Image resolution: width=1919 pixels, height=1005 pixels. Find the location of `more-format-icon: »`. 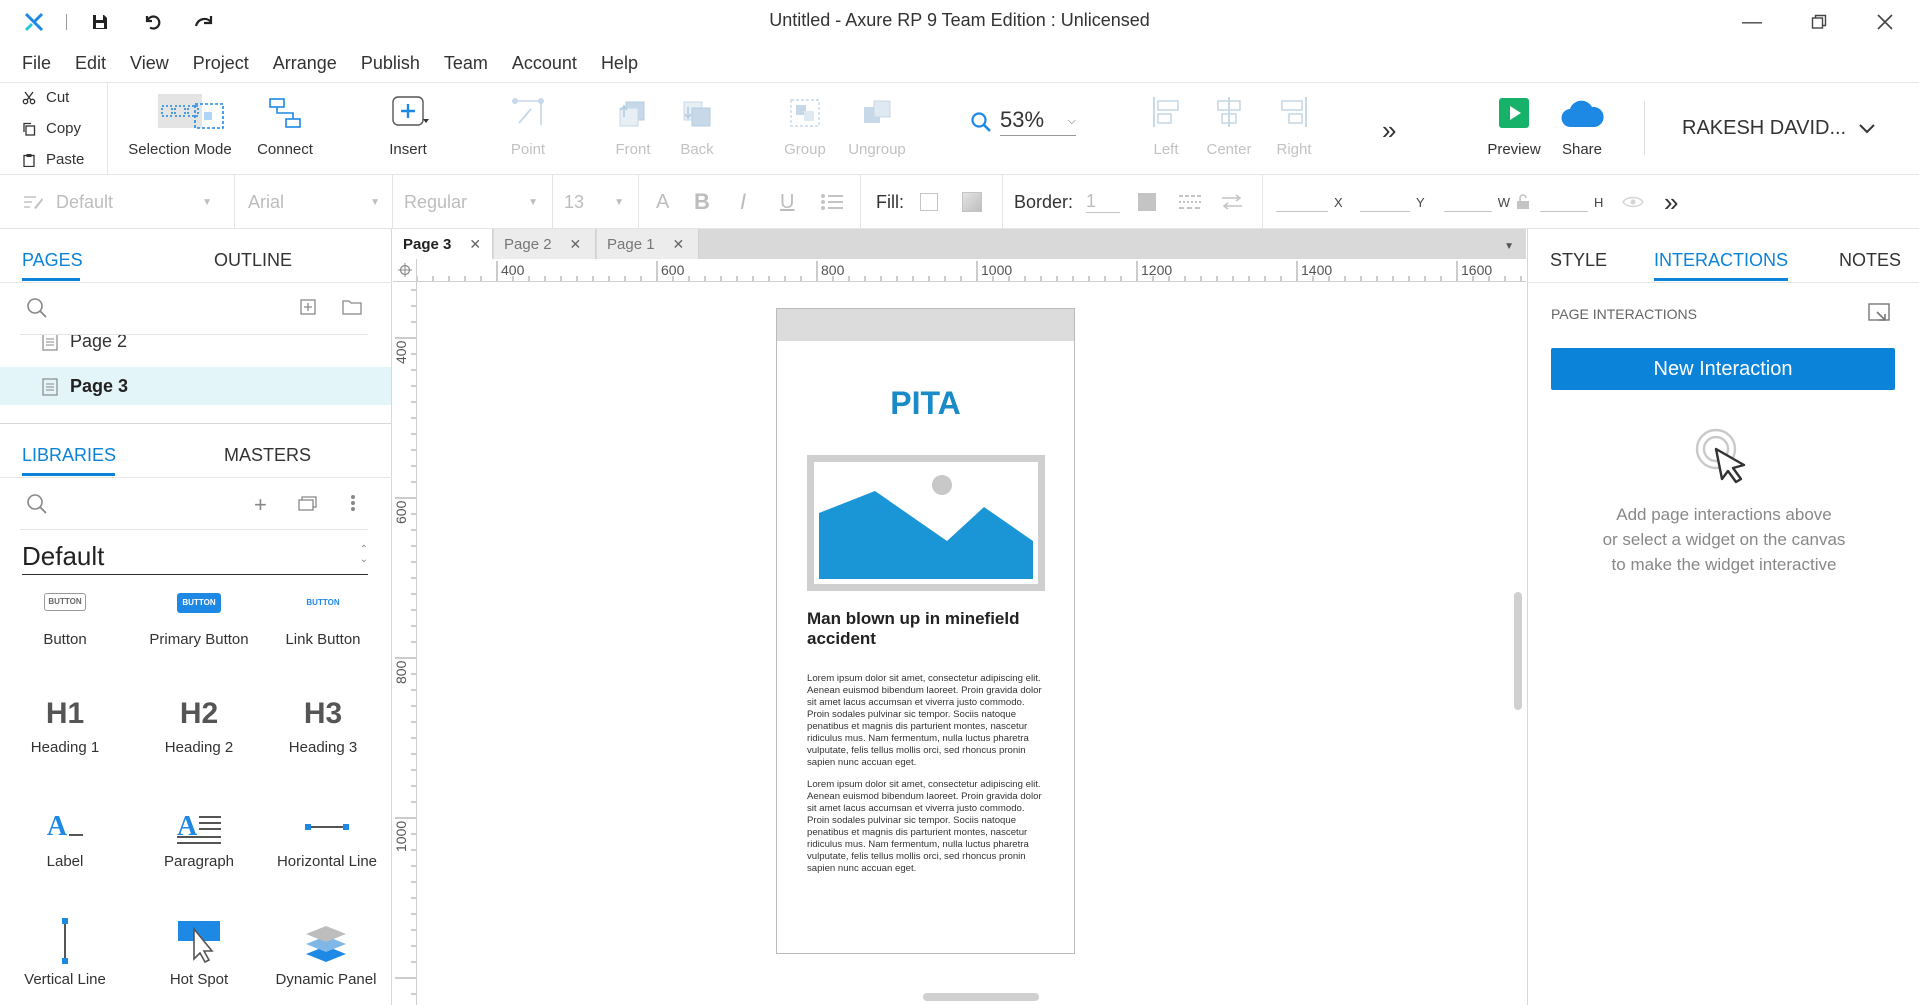

more-format-icon: » is located at coordinates (1671, 202).